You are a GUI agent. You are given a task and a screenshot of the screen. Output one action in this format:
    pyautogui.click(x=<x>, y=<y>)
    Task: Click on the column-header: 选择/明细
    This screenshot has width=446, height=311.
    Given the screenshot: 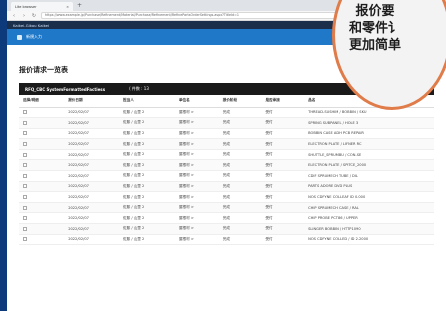 What is the action you would take?
    pyautogui.click(x=42, y=101)
    